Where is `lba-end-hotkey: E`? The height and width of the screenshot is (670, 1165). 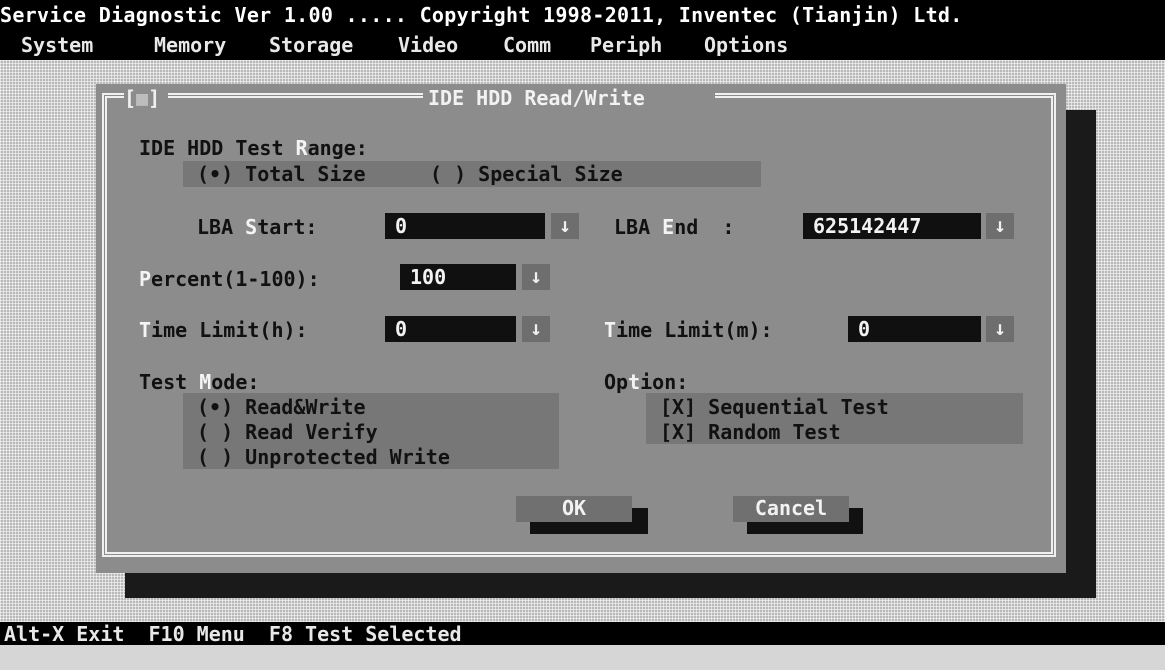
lba-end-hotkey: E is located at coordinates (668, 227).